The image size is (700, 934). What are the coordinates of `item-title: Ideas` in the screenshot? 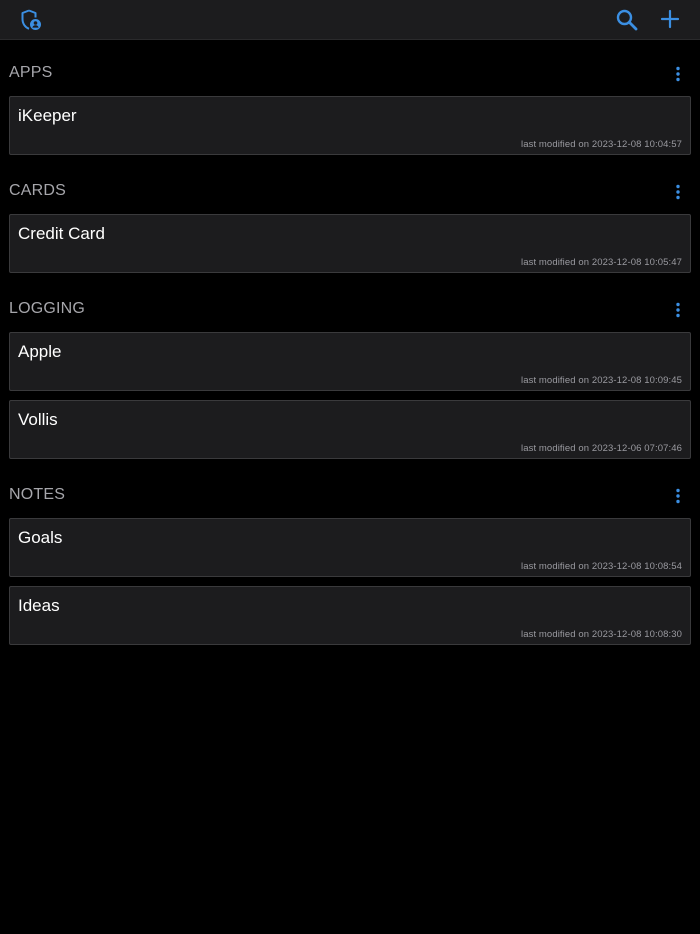 It's located at (39, 605).